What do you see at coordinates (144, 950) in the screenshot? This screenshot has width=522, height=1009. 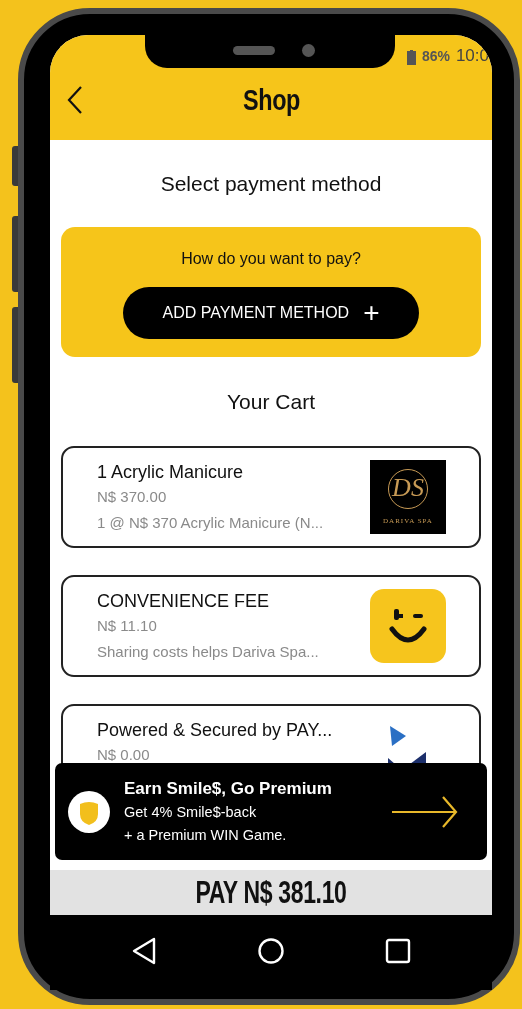 I see `back-triangle-icon` at bounding box center [144, 950].